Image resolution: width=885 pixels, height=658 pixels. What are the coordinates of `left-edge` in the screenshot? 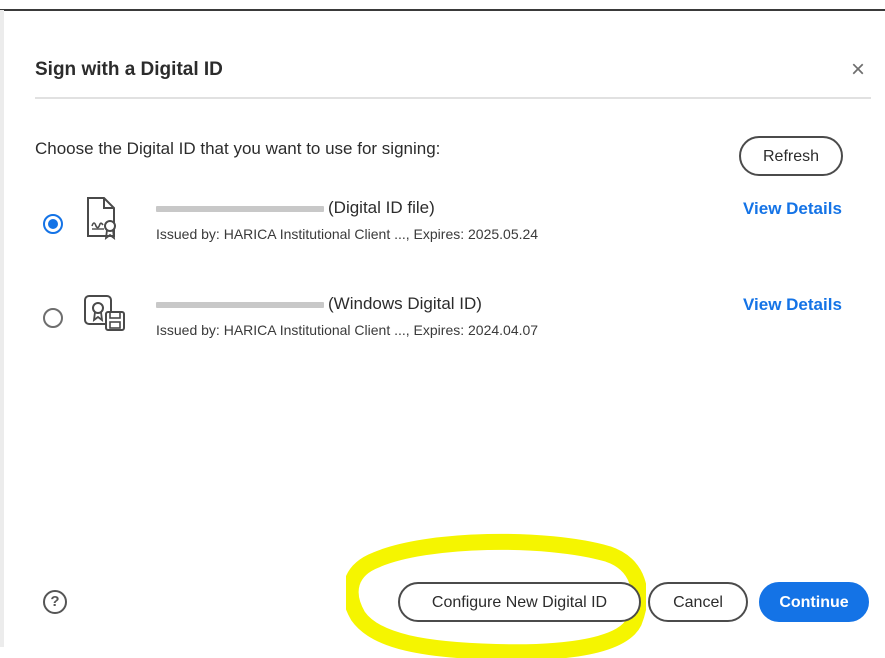 It's located at (2, 328).